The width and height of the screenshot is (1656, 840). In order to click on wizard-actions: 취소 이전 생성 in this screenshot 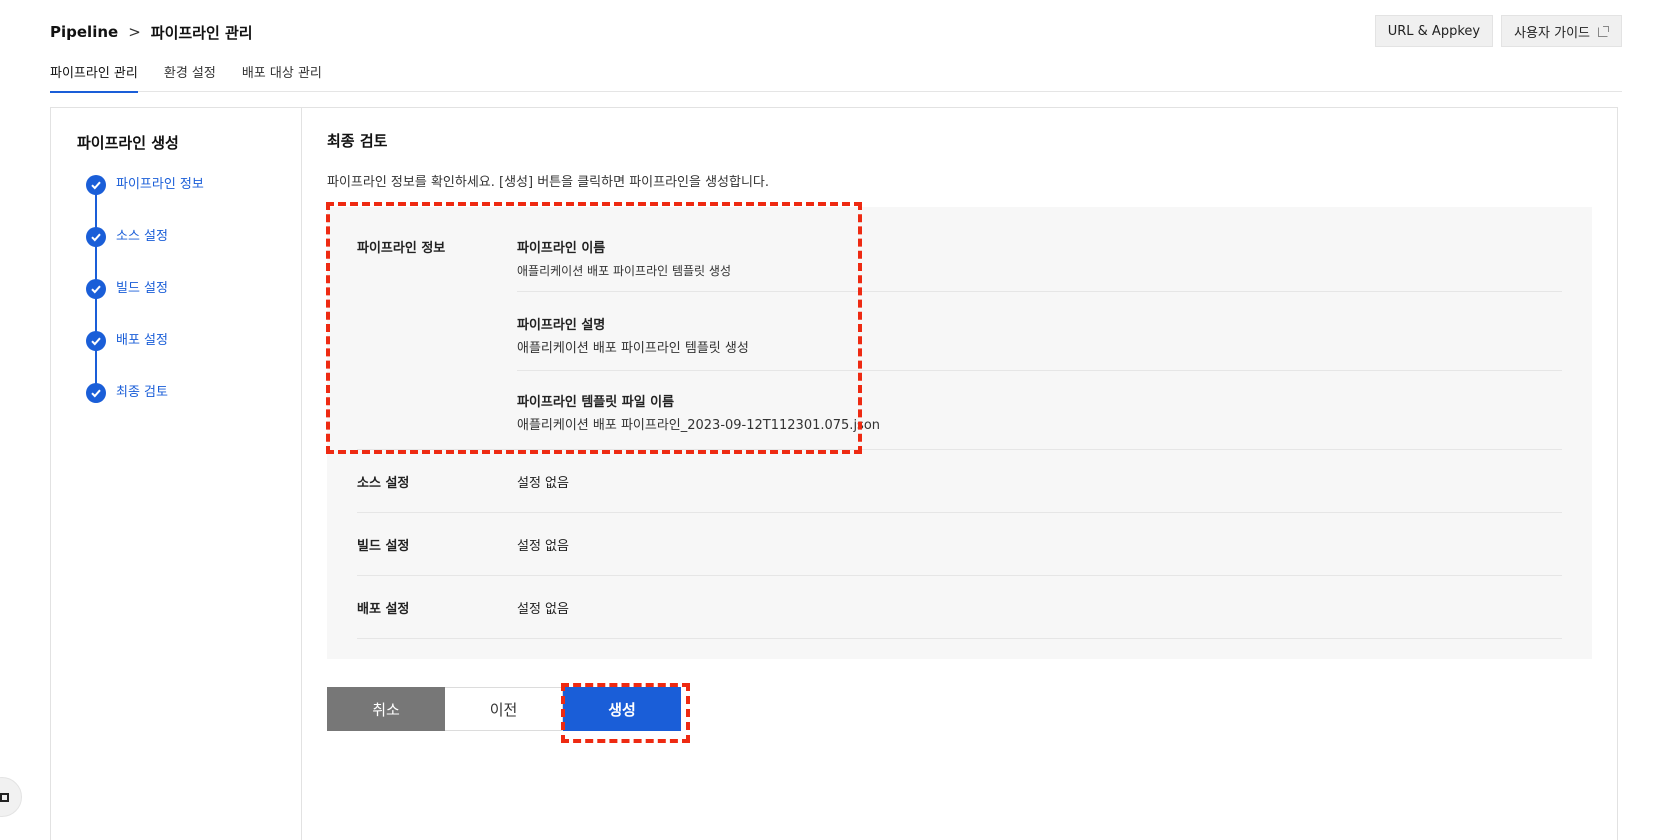, I will do `click(959, 713)`.